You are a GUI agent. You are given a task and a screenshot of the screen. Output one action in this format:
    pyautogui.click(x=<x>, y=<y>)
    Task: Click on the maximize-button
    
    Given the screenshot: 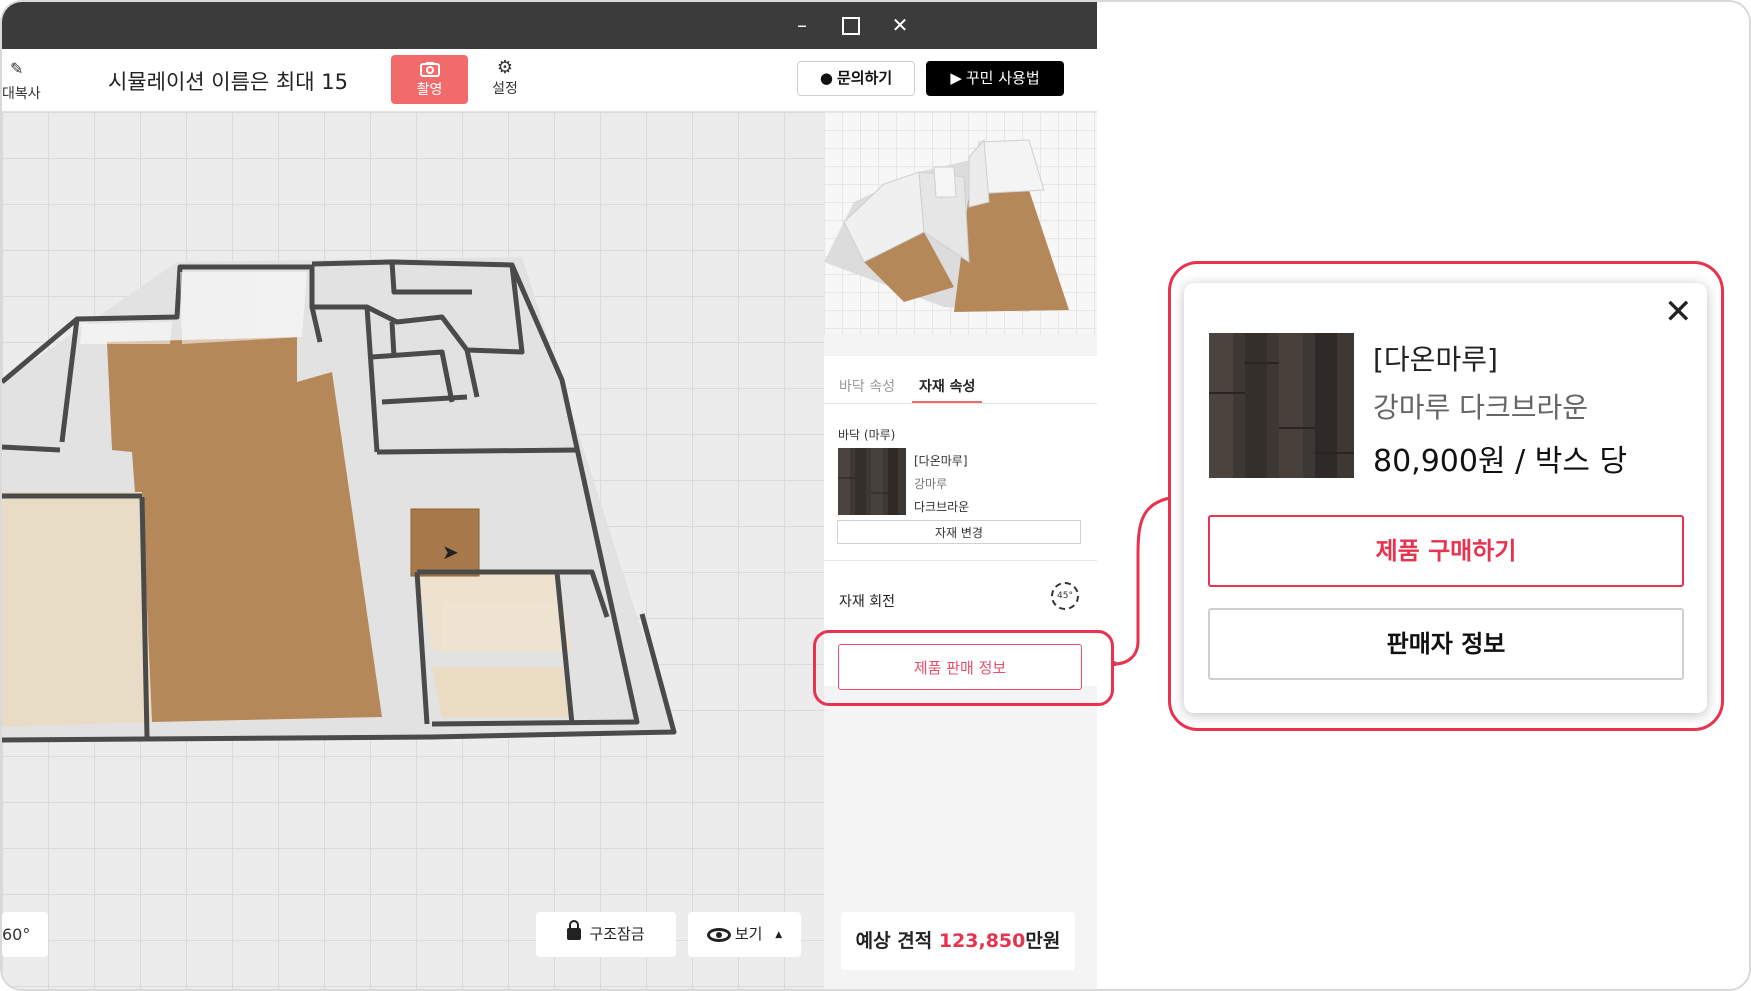 What is the action you would take?
    pyautogui.click(x=851, y=25)
    